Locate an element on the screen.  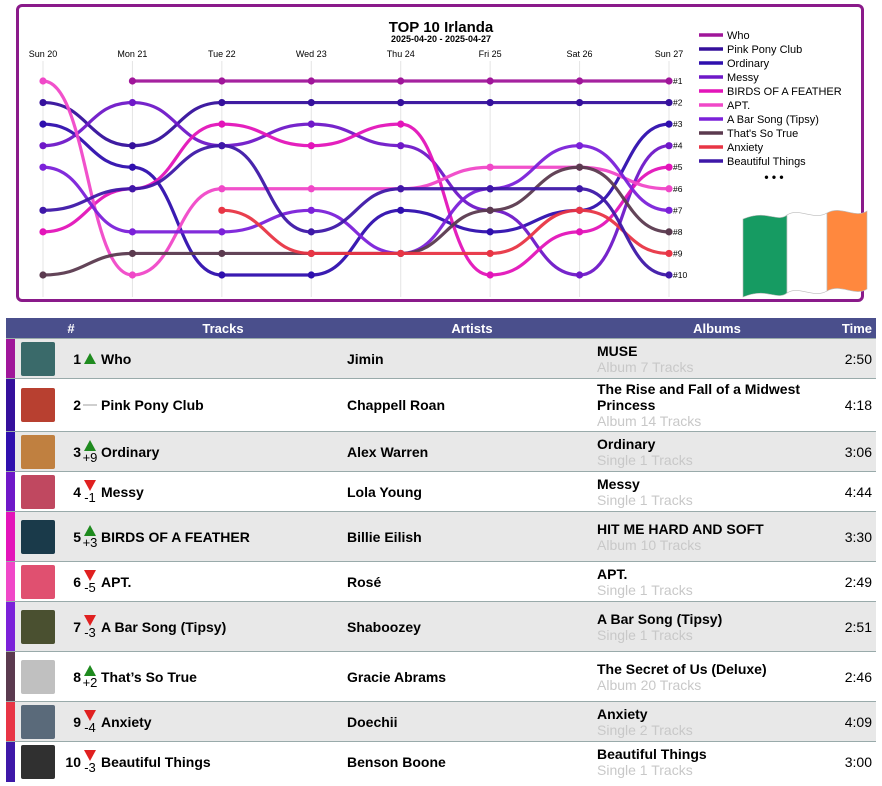
flag-stripe is located at coordinates (847, 251).